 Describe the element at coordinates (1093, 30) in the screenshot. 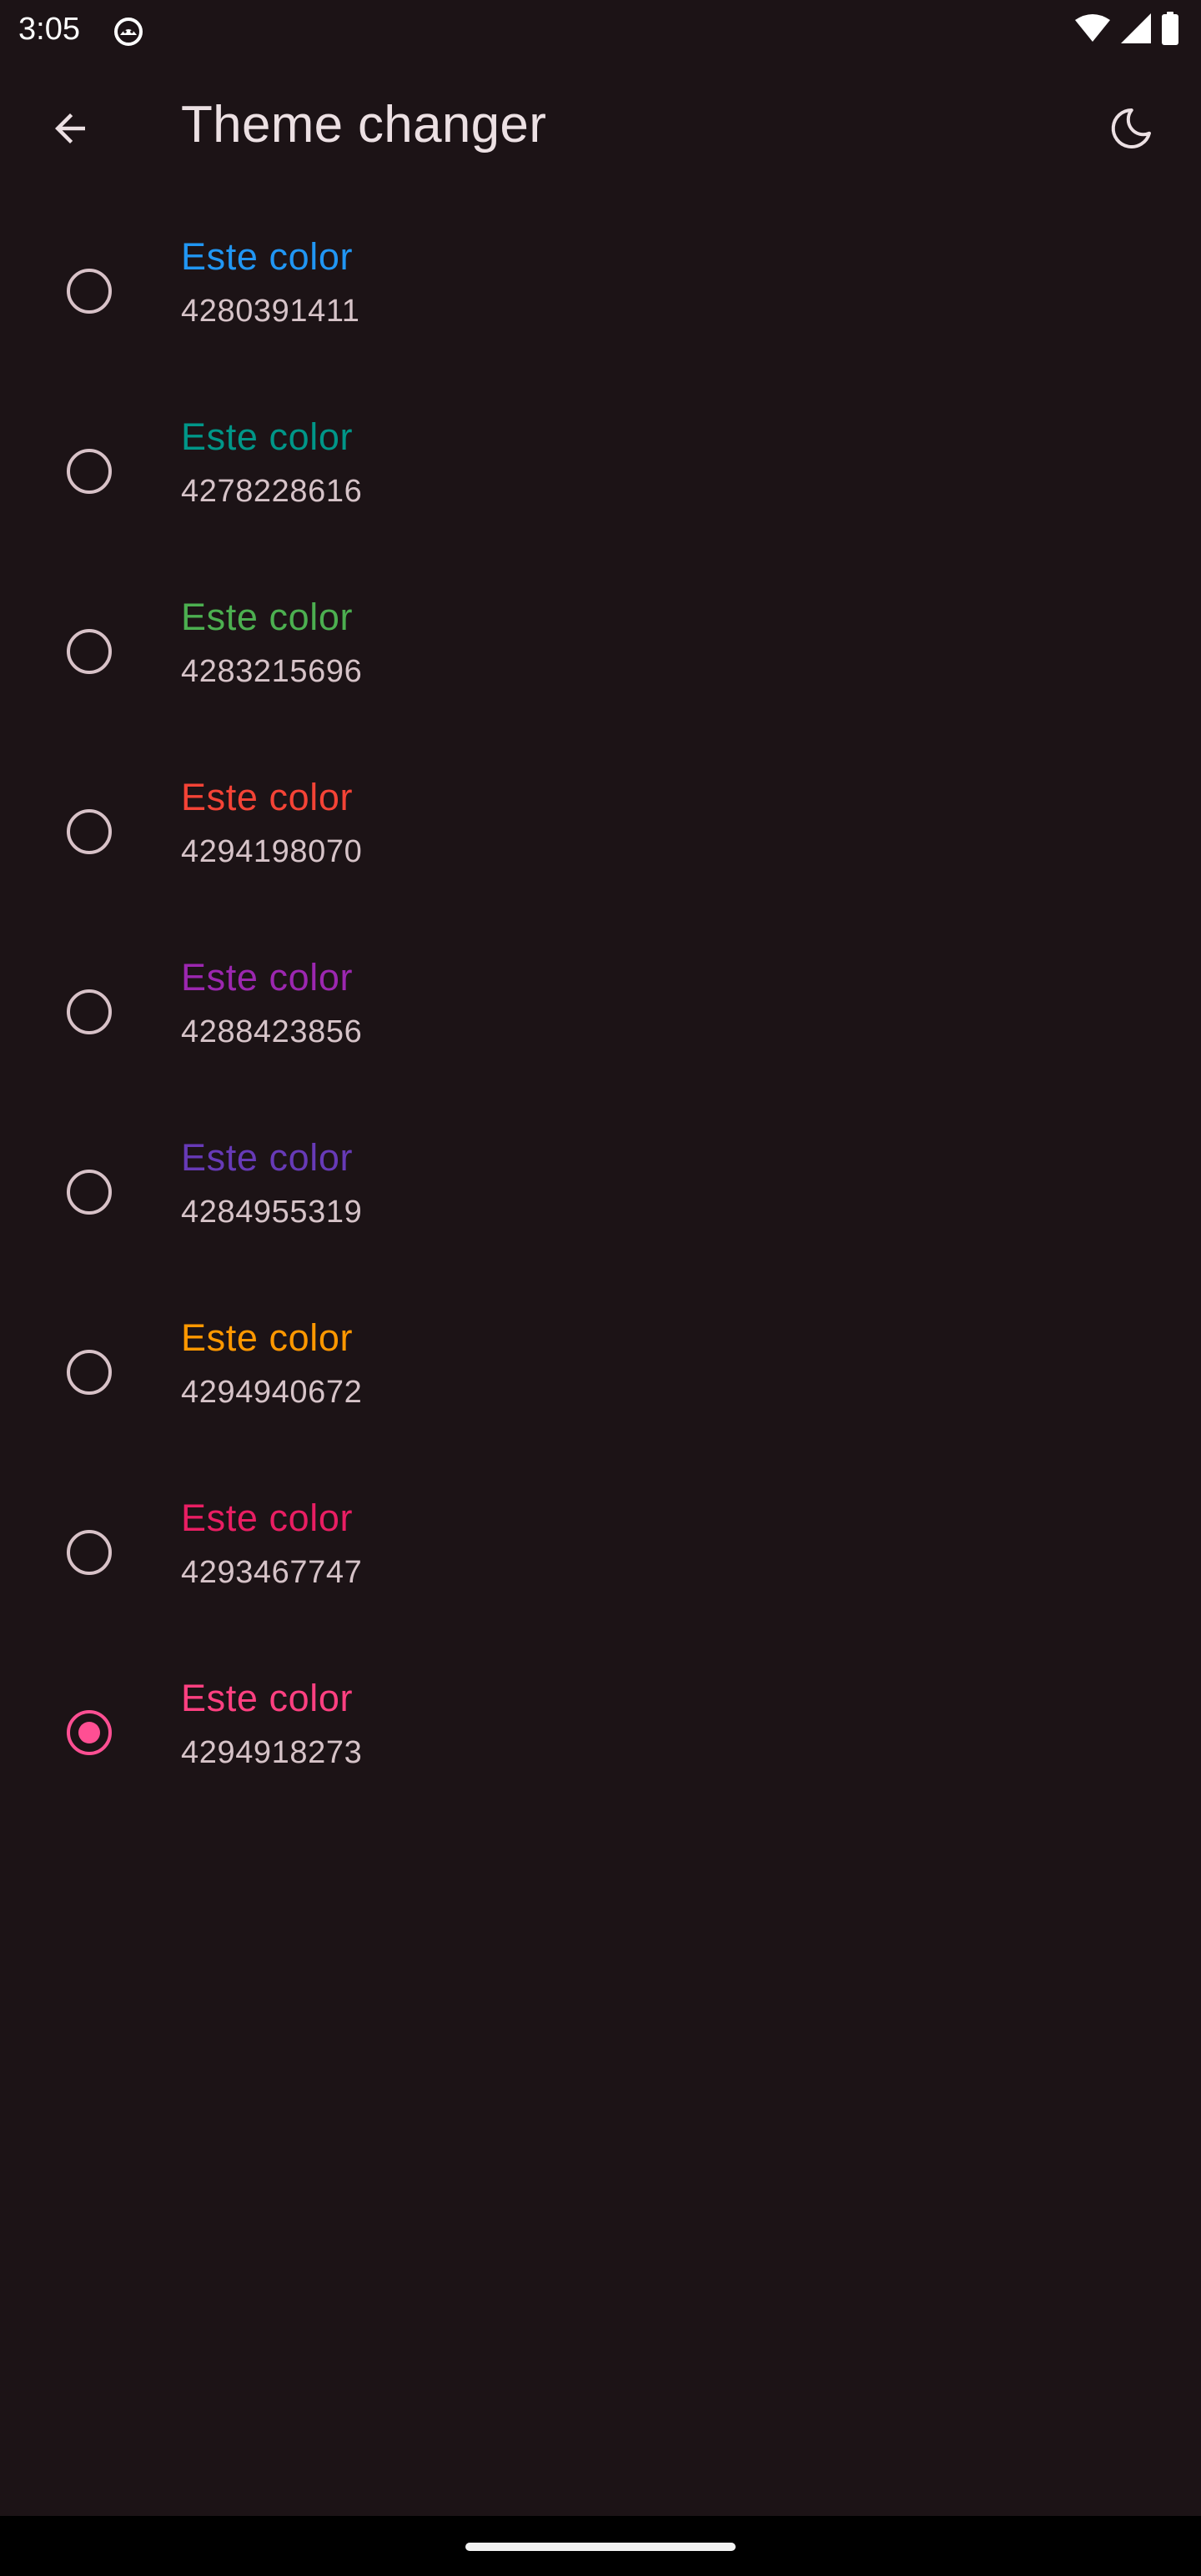

I see `wifi-icon` at that location.